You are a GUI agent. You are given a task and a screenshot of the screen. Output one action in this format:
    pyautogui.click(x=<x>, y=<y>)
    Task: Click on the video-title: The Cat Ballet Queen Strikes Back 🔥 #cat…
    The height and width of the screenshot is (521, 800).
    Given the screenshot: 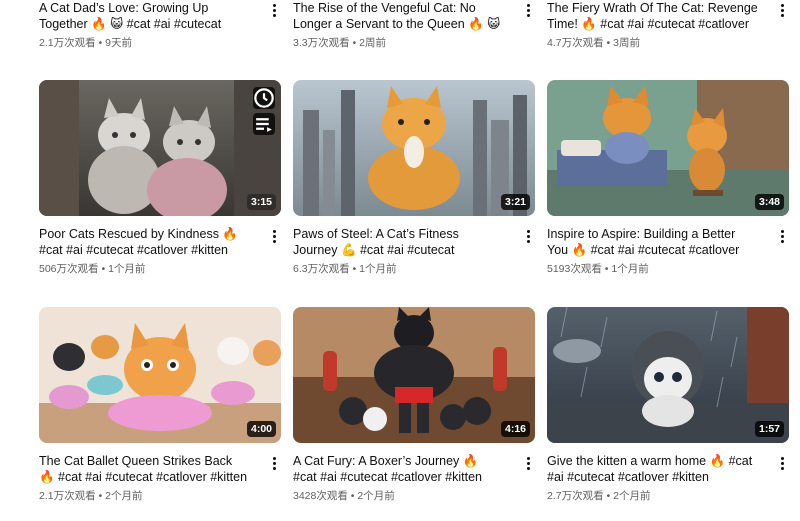 What is the action you would take?
    pyautogui.click(x=145, y=469)
    